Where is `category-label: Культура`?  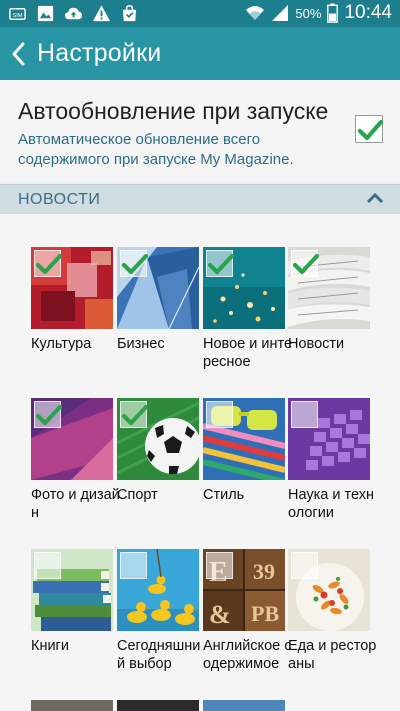 category-label: Культура is located at coordinates (61, 344).